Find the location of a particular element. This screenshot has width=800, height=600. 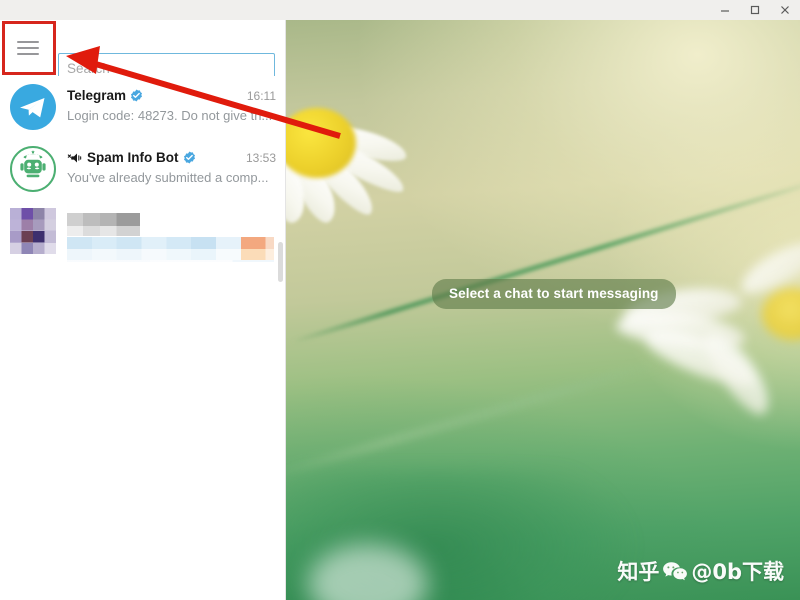

minimize-icon is located at coordinates (725, 10).